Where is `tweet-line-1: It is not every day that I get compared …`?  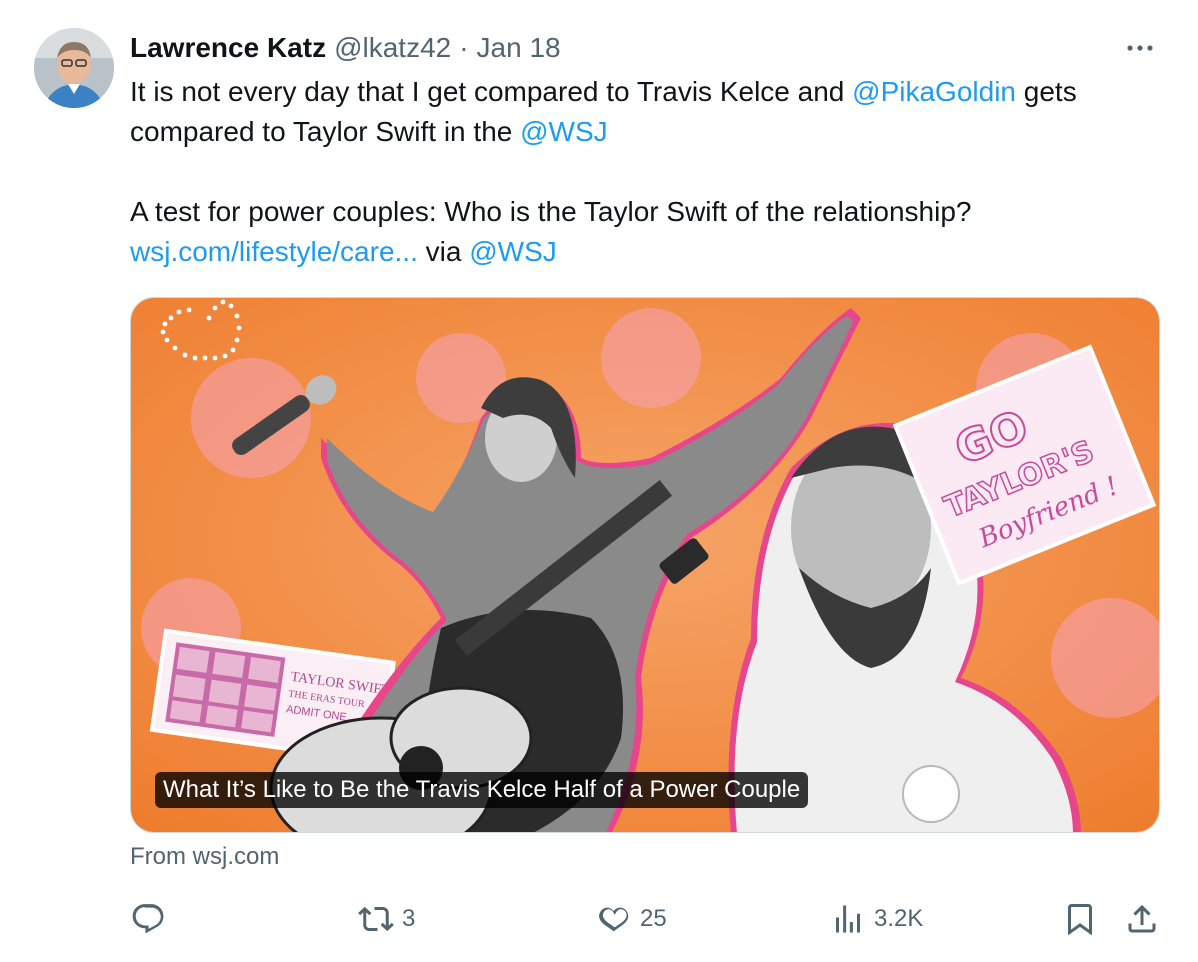
tweet-line-1: It is not every day that I get compared … is located at coordinates (650, 92).